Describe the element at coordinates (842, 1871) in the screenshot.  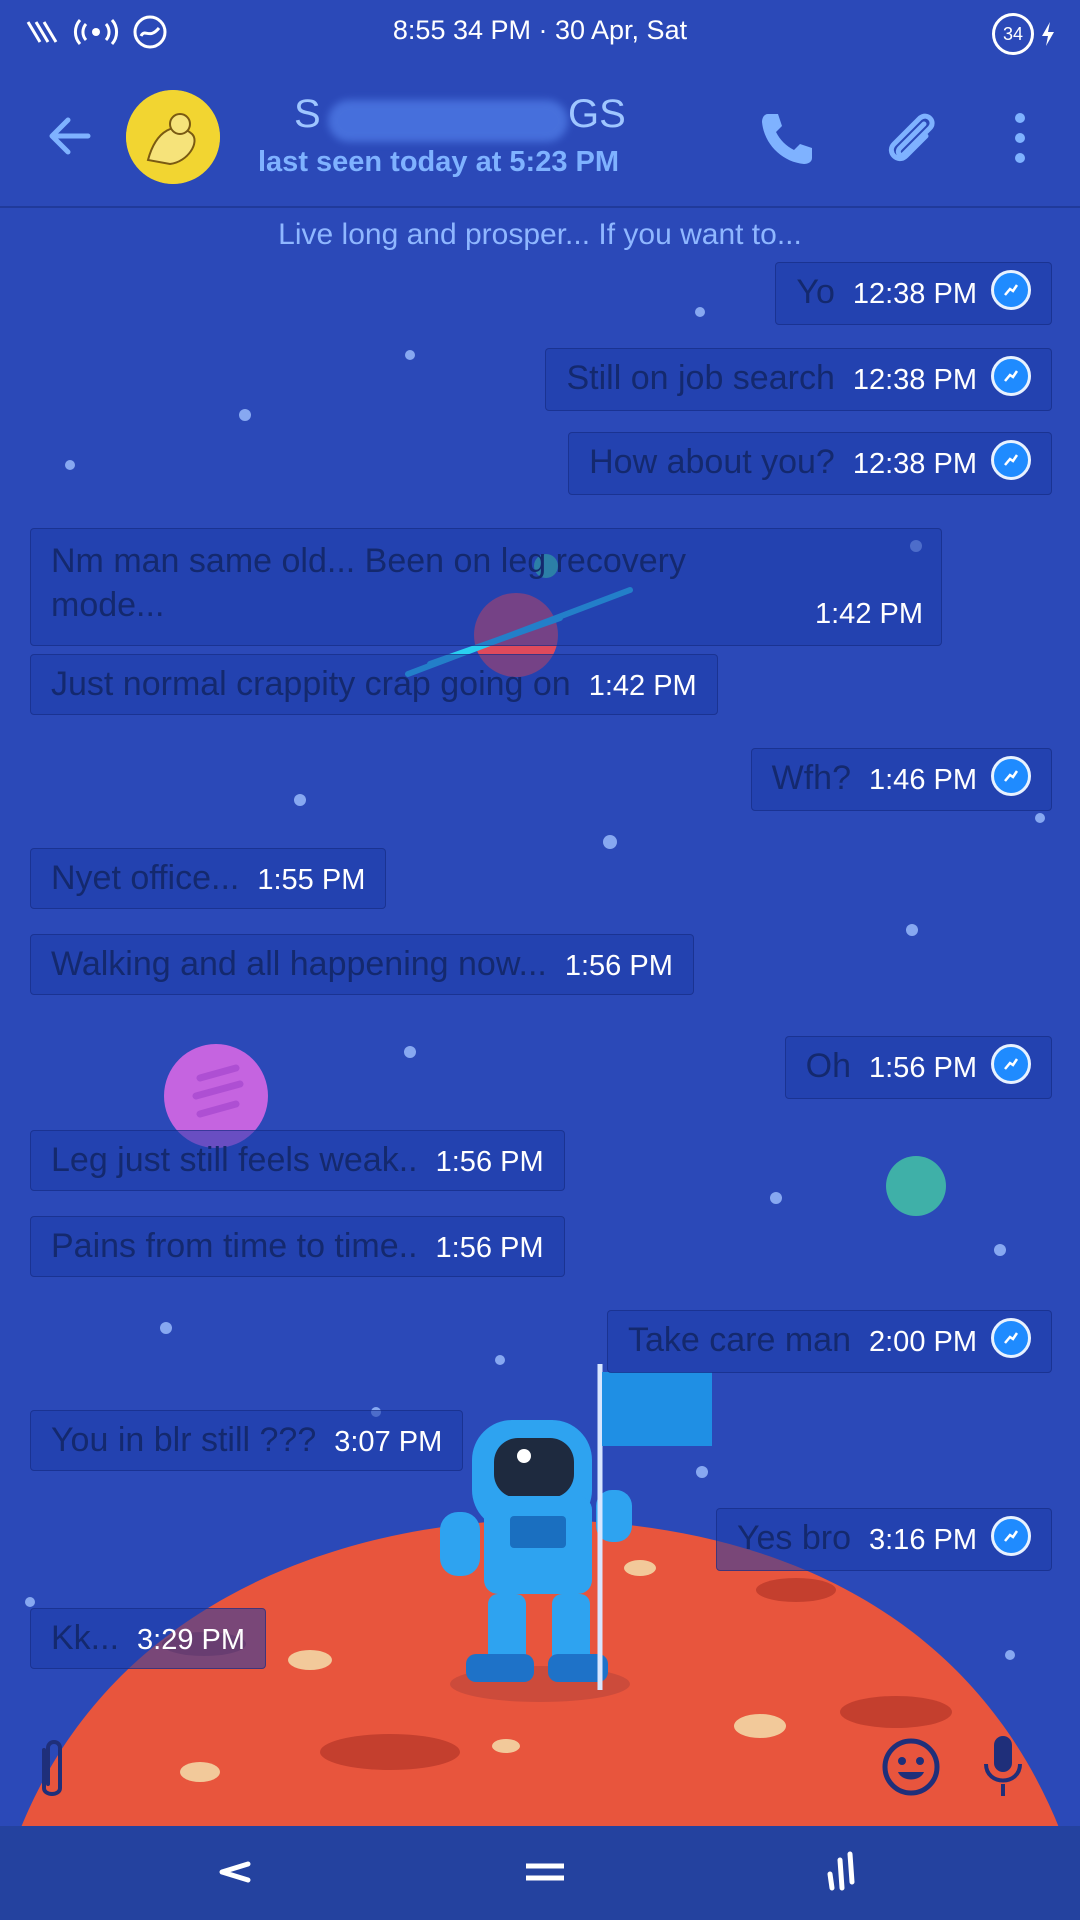
I see `nav-recents-icon` at that location.